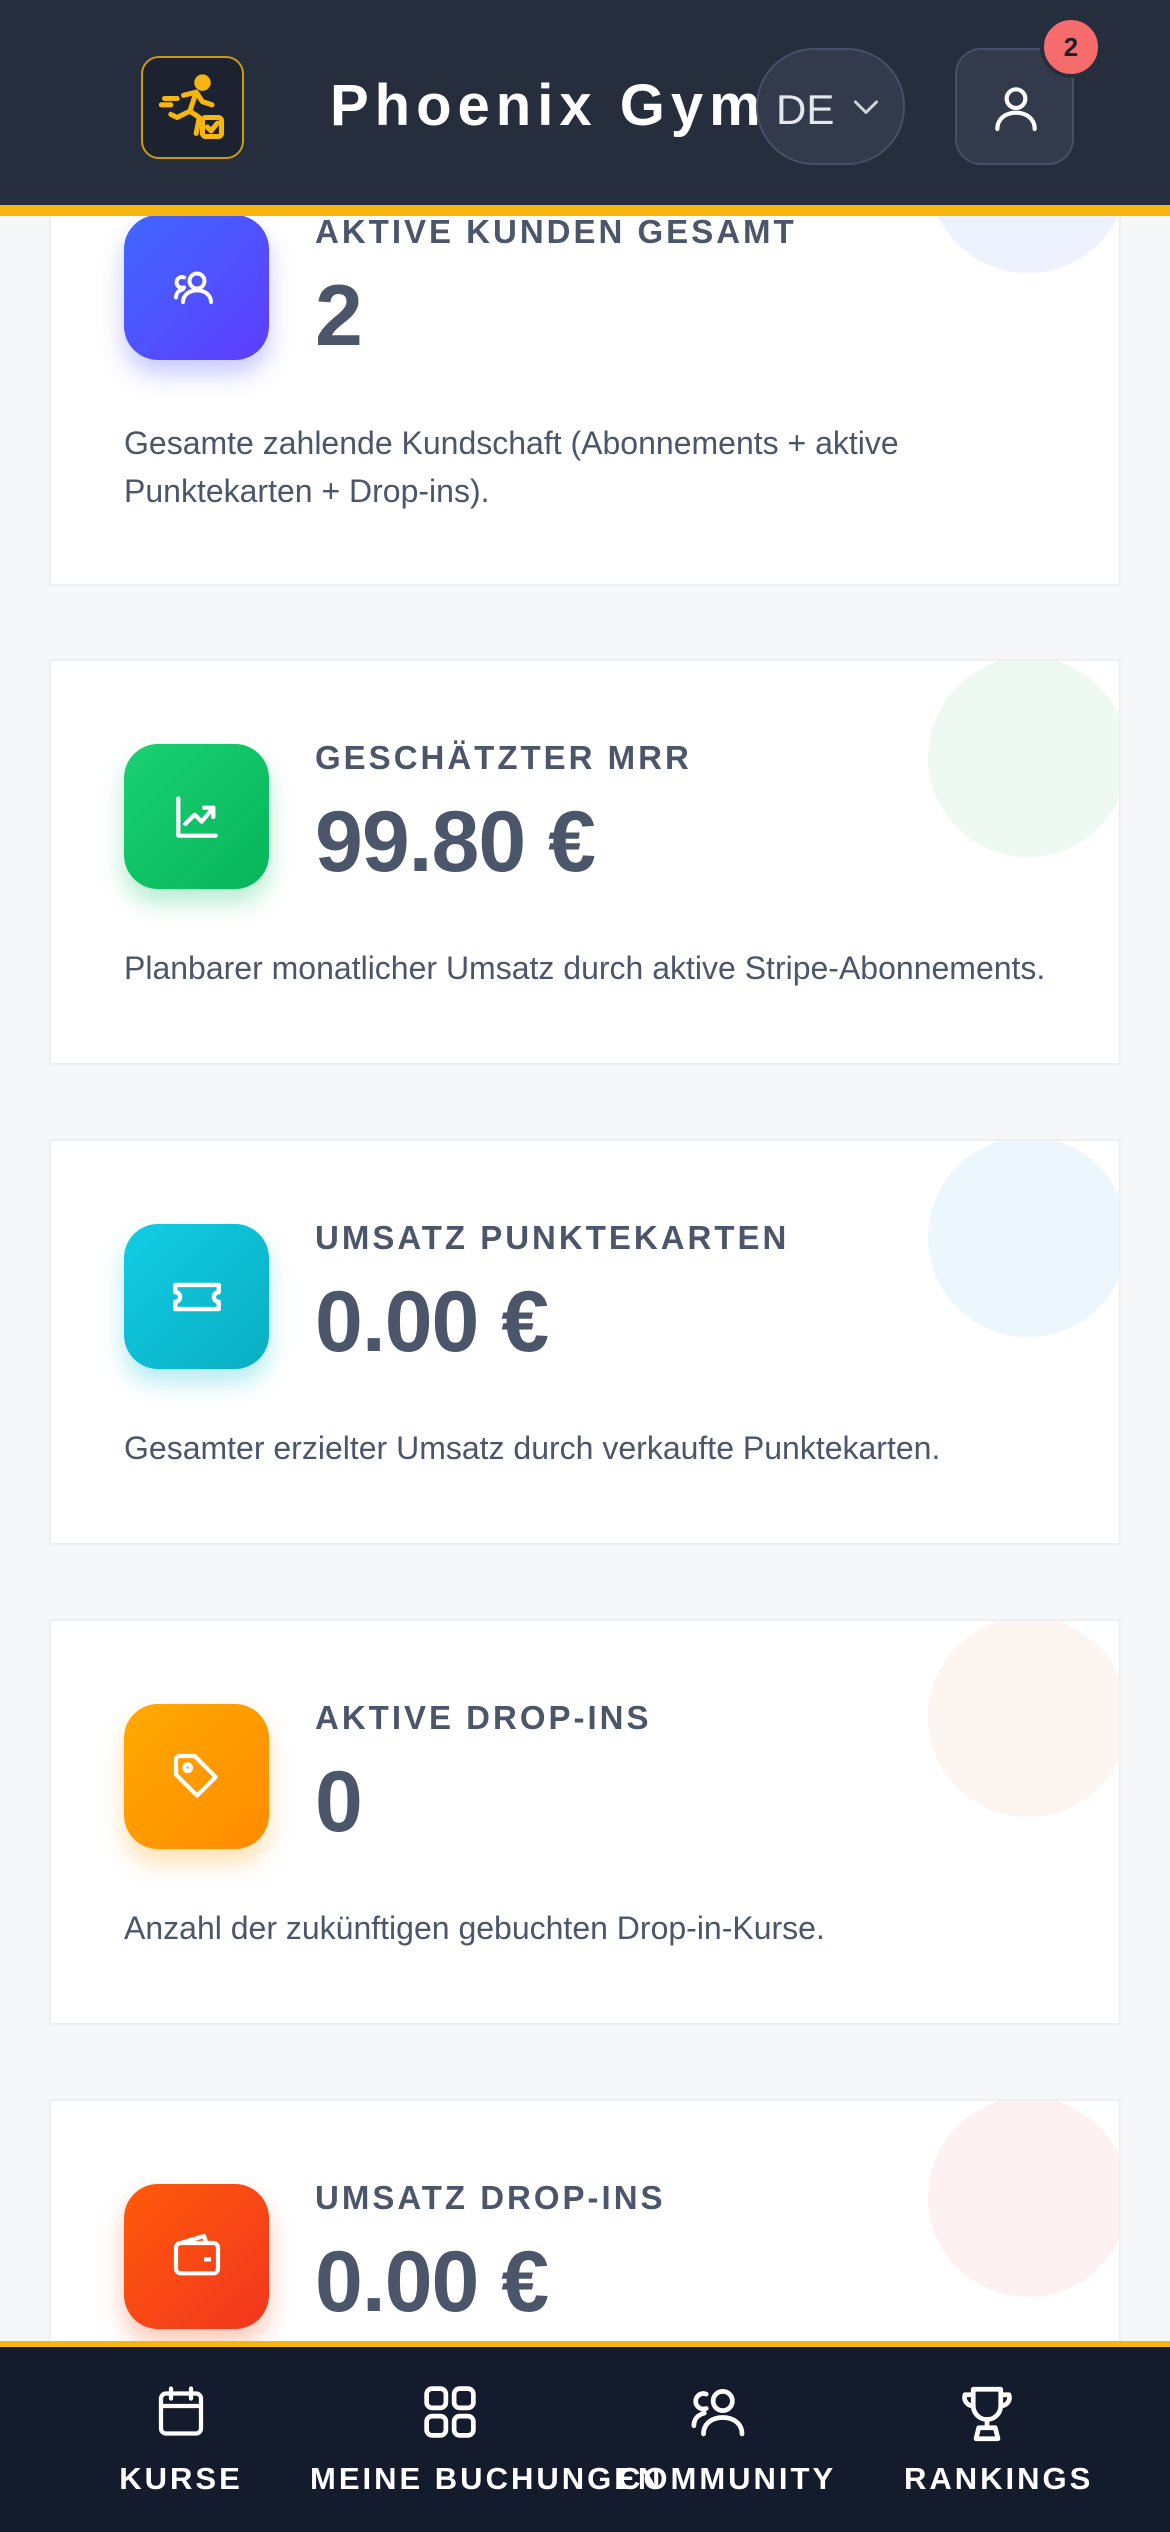 The width and height of the screenshot is (1170, 2532). Describe the element at coordinates (483, 1717) in the screenshot. I see `stat-label: AKTIVE DROP-INS` at that location.